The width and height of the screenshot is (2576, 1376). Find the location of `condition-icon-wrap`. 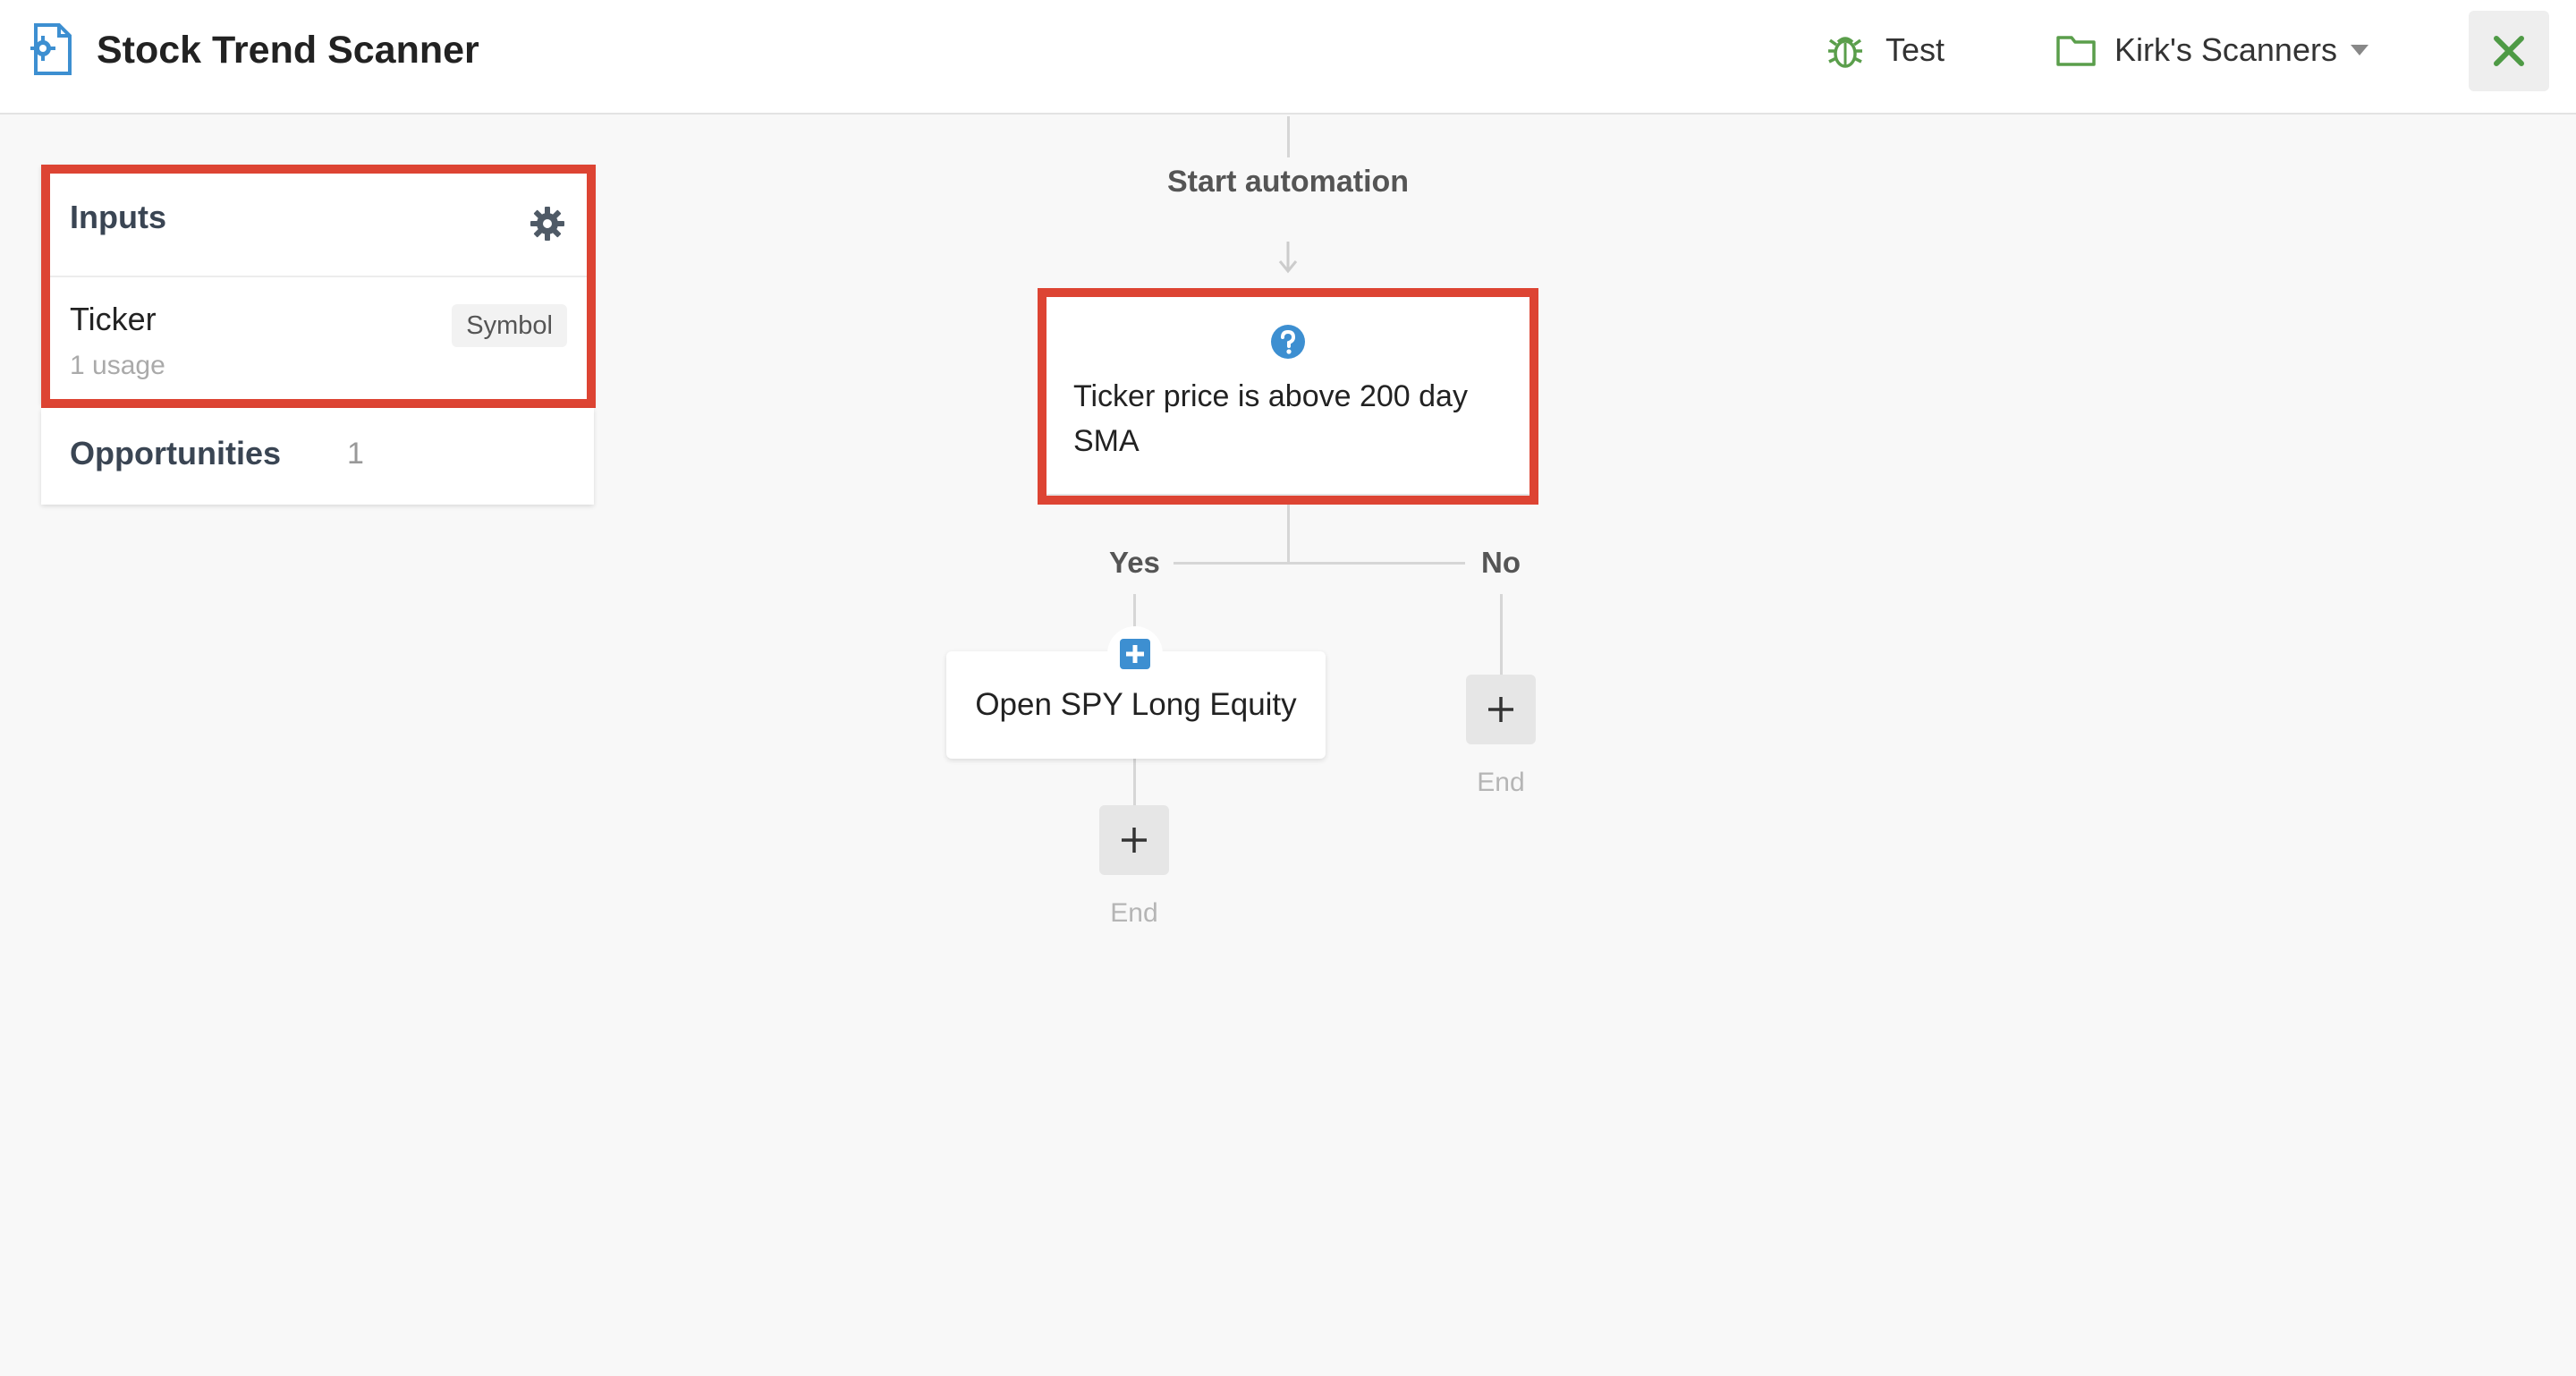

condition-icon-wrap is located at coordinates (1288, 341).